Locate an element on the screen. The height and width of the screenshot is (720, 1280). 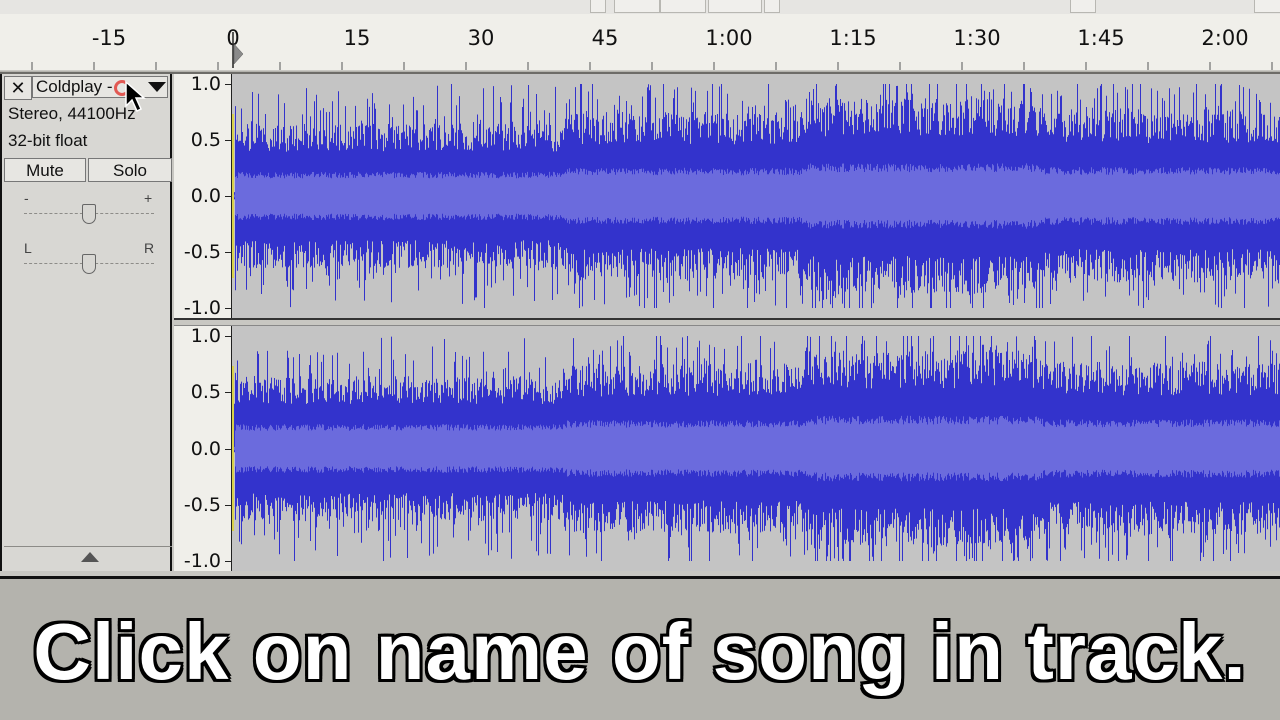
pan-slider-thumb is located at coordinates (89, 264).